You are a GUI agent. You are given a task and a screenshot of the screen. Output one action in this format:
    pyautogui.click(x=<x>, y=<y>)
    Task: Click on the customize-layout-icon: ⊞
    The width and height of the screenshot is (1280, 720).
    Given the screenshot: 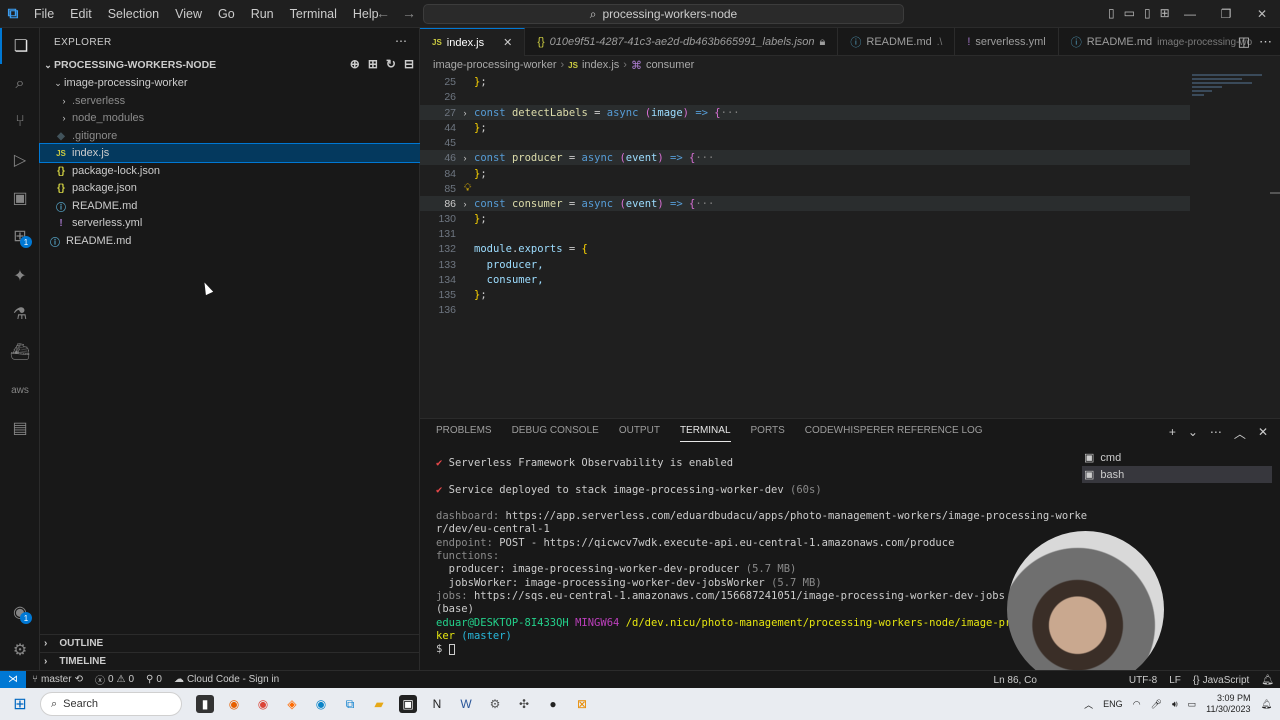 What is the action you would take?
    pyautogui.click(x=1165, y=13)
    